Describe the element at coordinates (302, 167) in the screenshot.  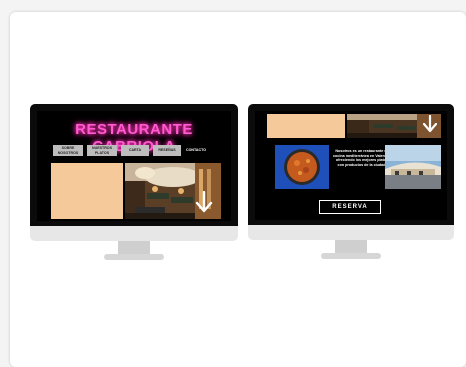
I see `paella-dish-photo` at that location.